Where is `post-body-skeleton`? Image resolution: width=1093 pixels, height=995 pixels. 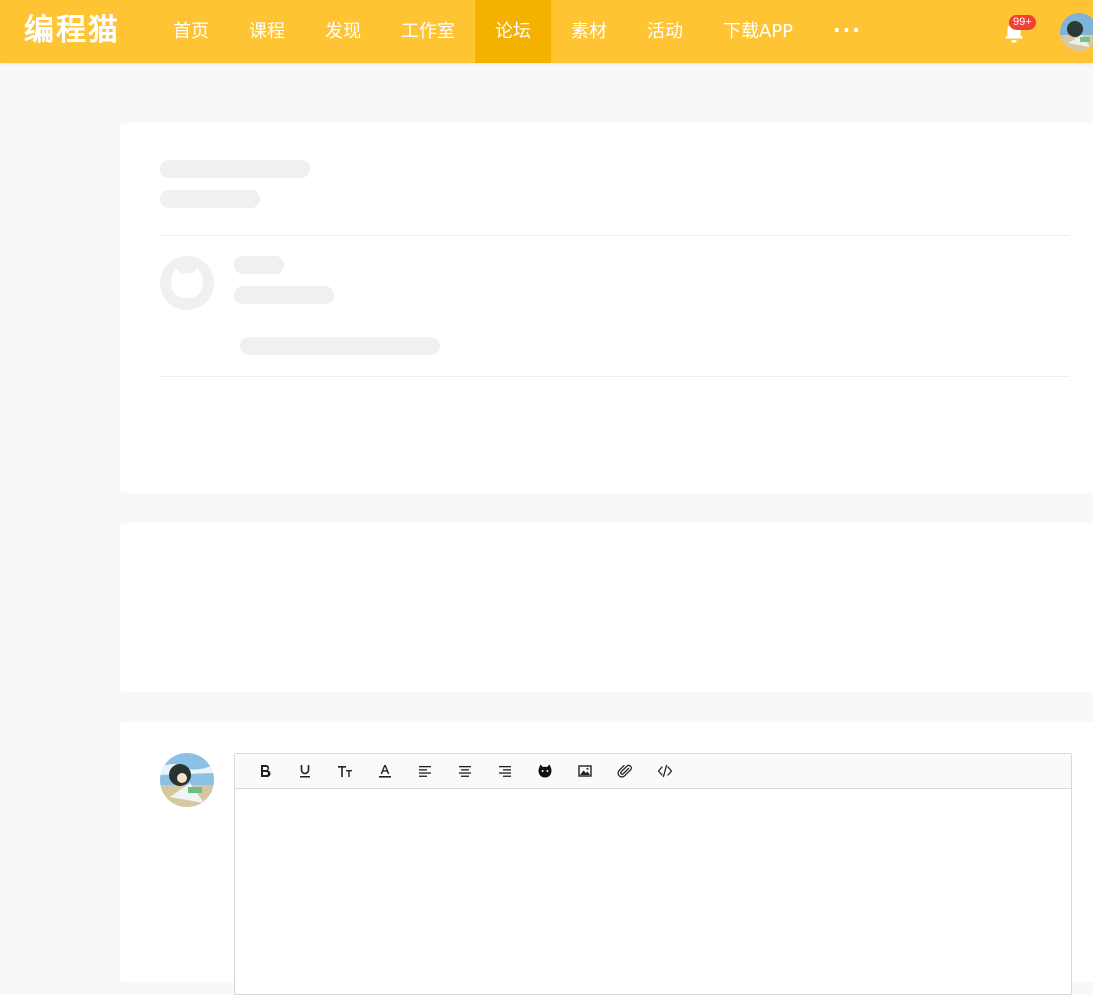
post-body-skeleton is located at coordinates (340, 346).